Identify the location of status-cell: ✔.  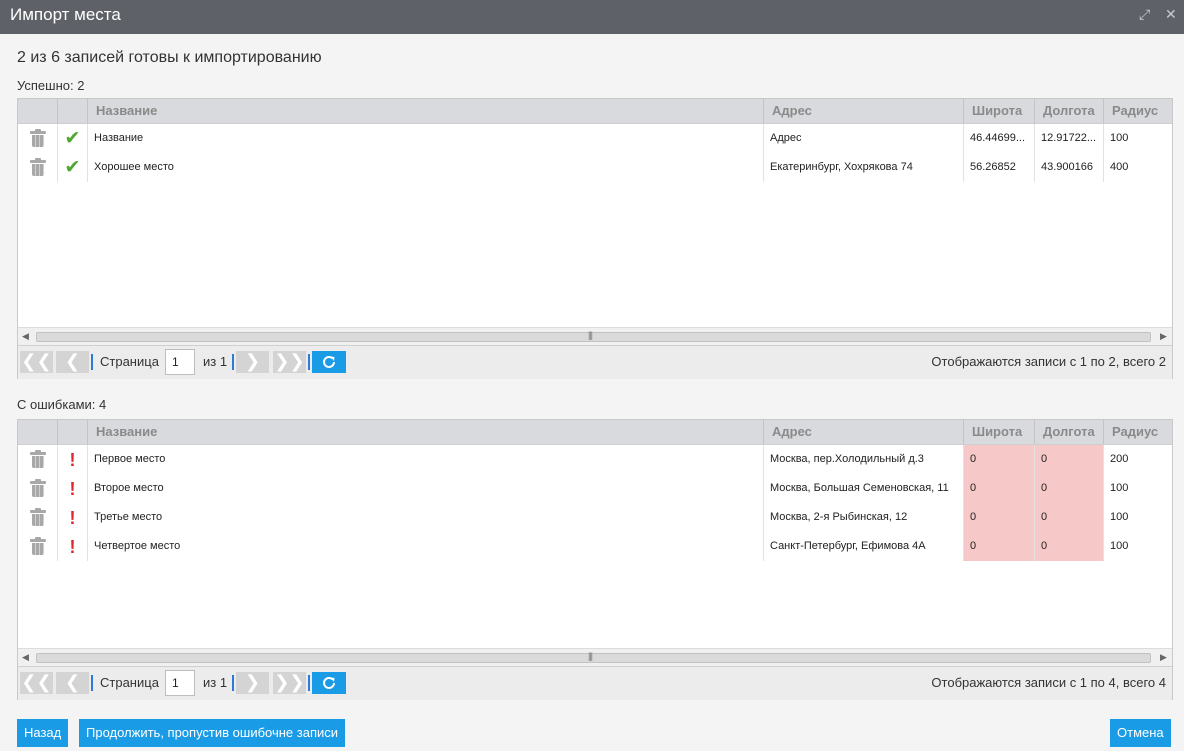
(73, 138).